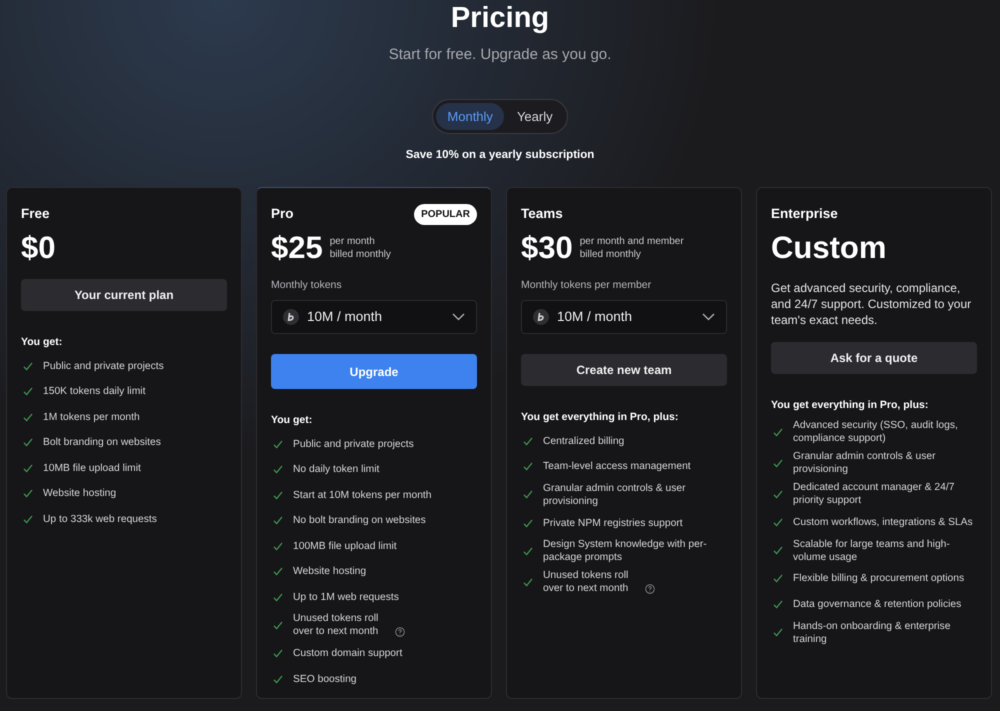  Describe the element at coordinates (872, 551) in the screenshot. I see `feature-text: Scalable for large teams and high-volume usage` at that location.